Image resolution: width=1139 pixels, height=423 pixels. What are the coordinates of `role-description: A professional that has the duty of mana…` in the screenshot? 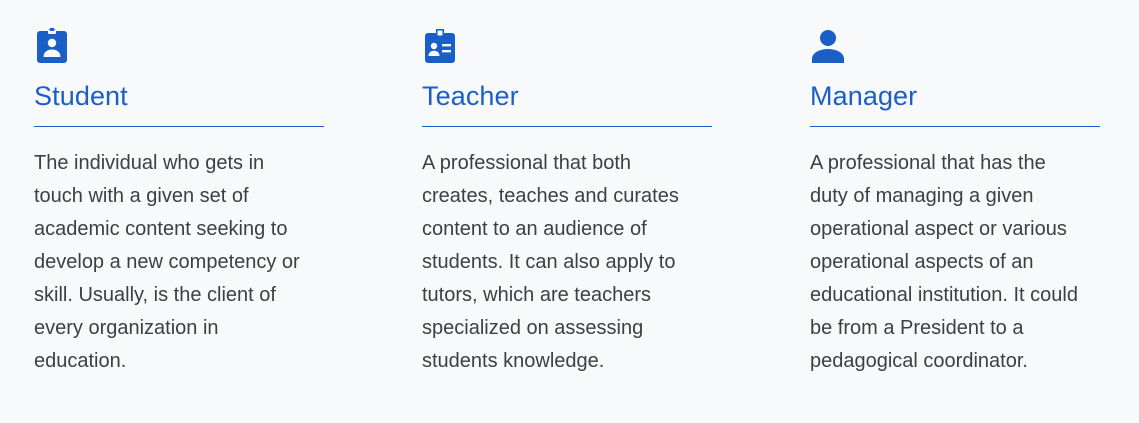 It's located at (944, 262).